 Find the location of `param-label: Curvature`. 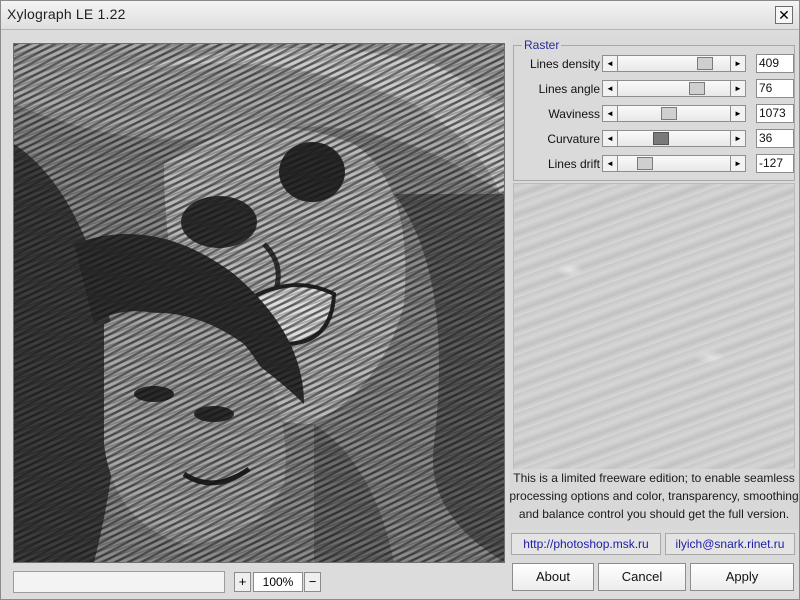

param-label: Curvature is located at coordinates (573, 139).